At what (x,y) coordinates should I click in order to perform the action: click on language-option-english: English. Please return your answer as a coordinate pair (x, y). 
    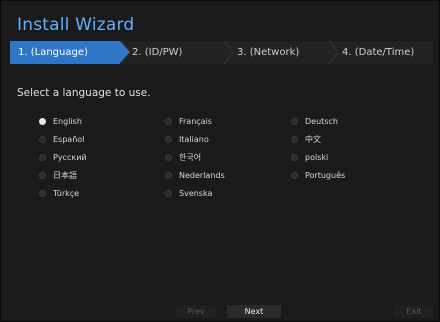
    Looking at the image, I should click on (60, 121).